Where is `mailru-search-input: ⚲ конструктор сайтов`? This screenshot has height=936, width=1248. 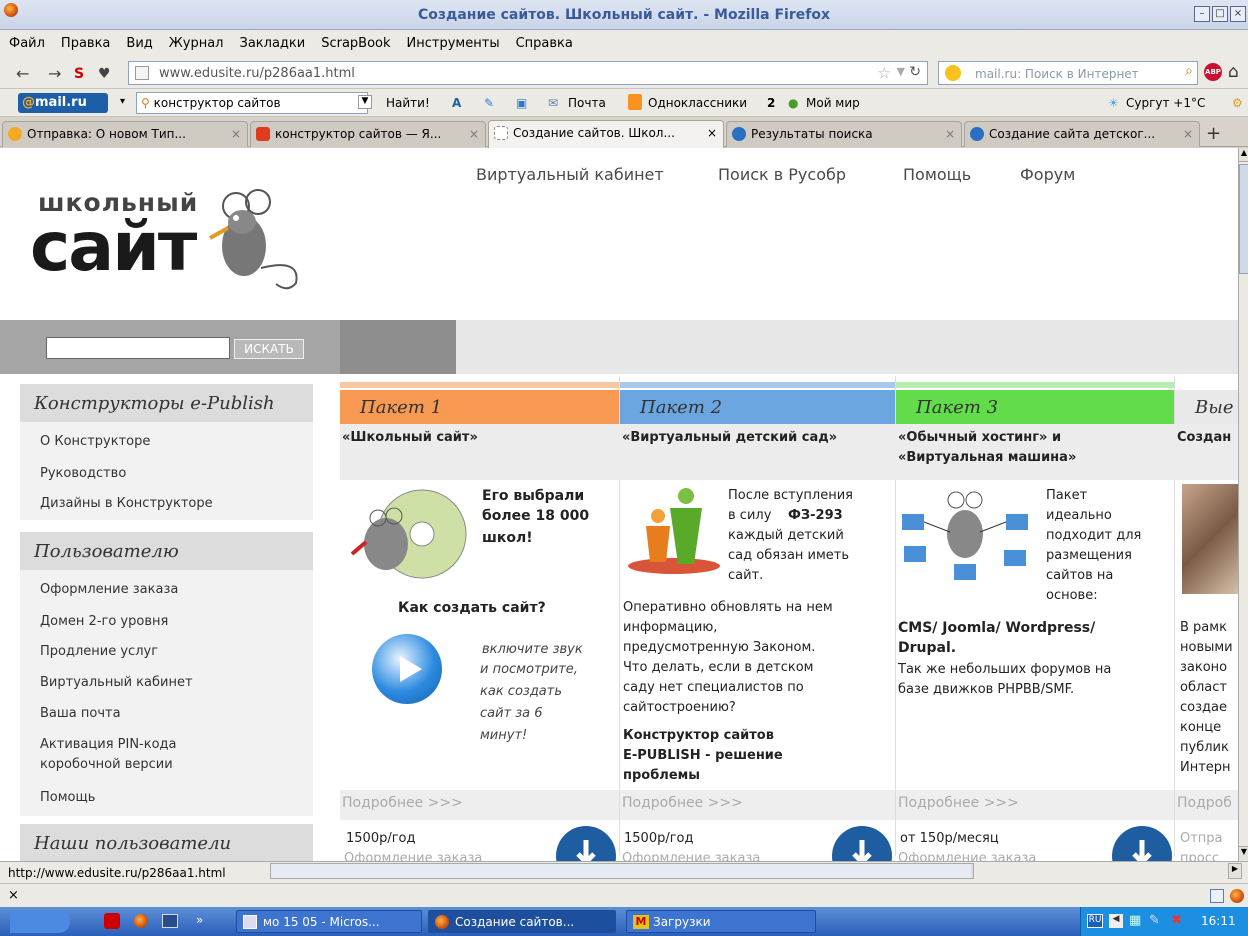
mailru-search-input: ⚲ конструктор сайтов is located at coordinates (252, 103).